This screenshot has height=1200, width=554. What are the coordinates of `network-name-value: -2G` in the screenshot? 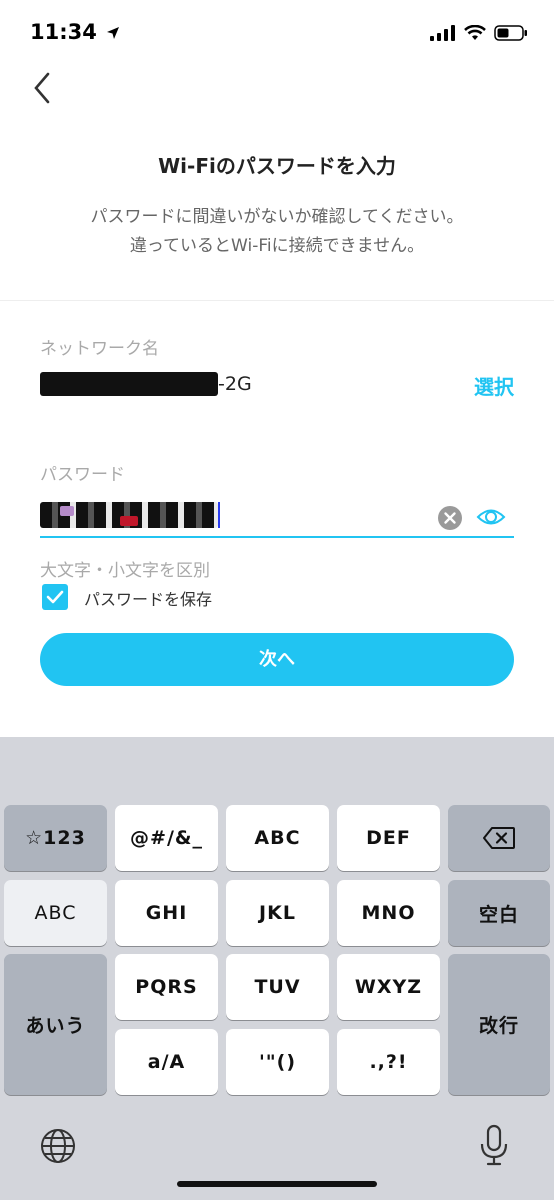 It's located at (146, 384).